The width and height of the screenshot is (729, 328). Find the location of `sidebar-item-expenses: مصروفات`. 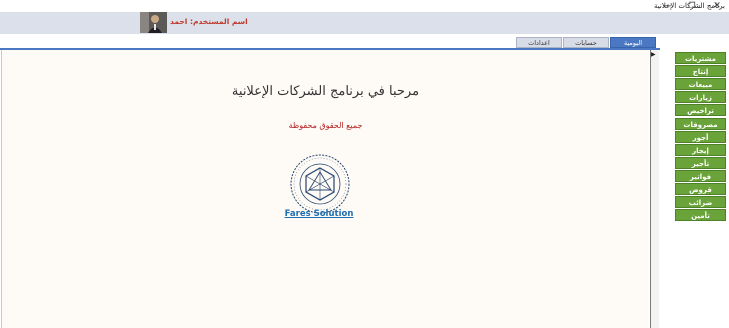

sidebar-item-expenses: مصروفات is located at coordinates (700, 123).